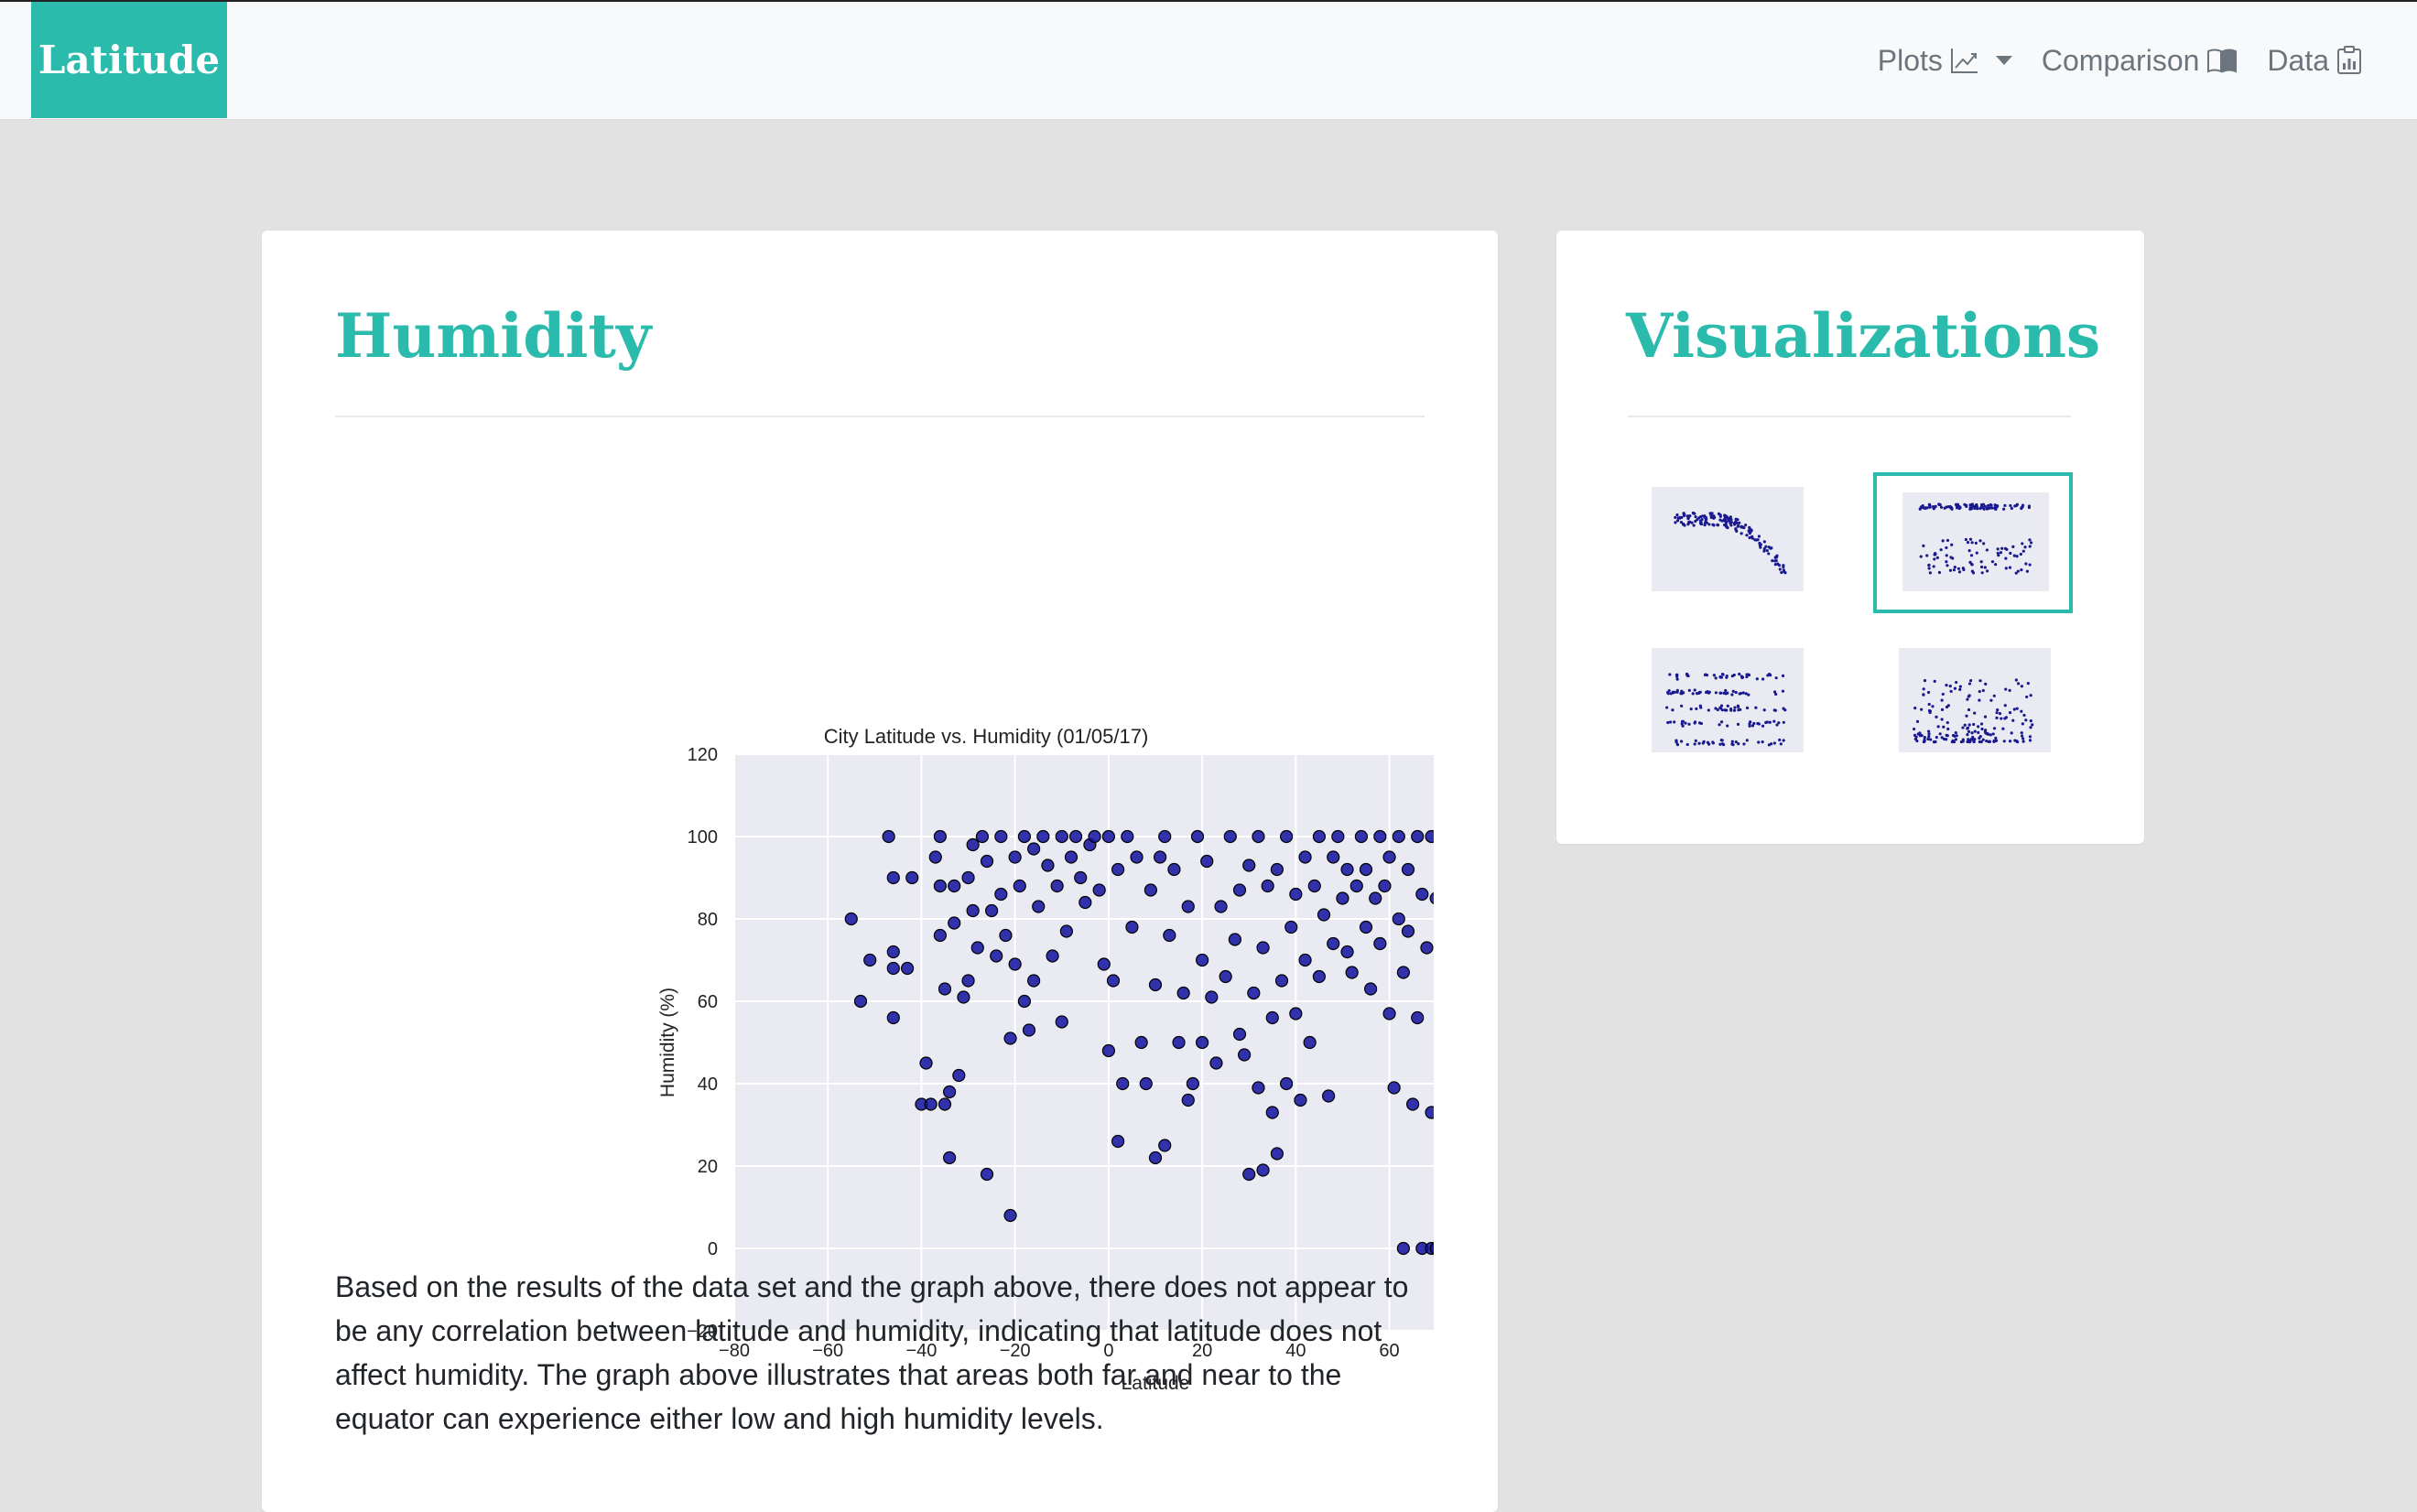 The image size is (2417, 1512). I want to click on y-tick-label: 40, so click(708, 1085).